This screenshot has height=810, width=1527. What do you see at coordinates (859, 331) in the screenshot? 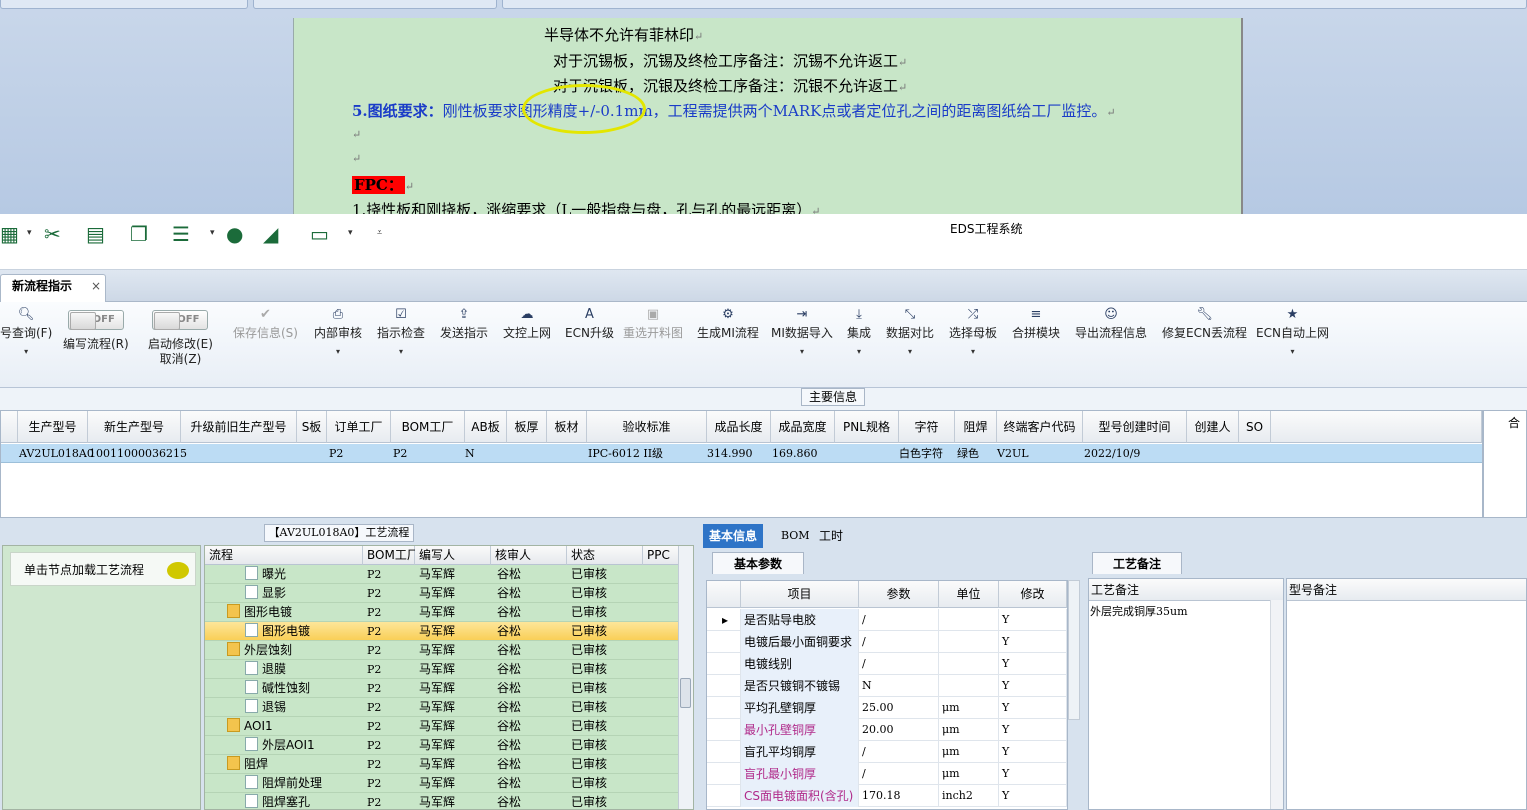
I see `integrate-button: ⤓ 集成 ▾` at bounding box center [859, 331].